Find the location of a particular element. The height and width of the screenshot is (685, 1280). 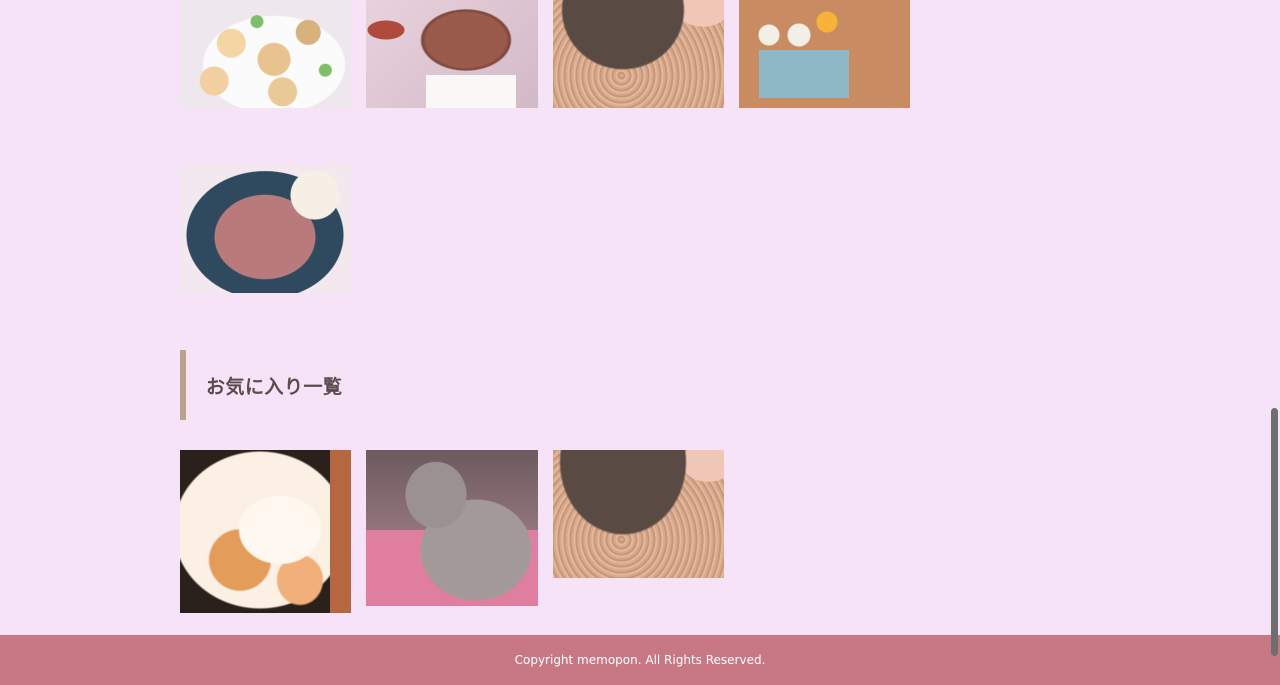

roast-beef-photo is located at coordinates (265, 229).